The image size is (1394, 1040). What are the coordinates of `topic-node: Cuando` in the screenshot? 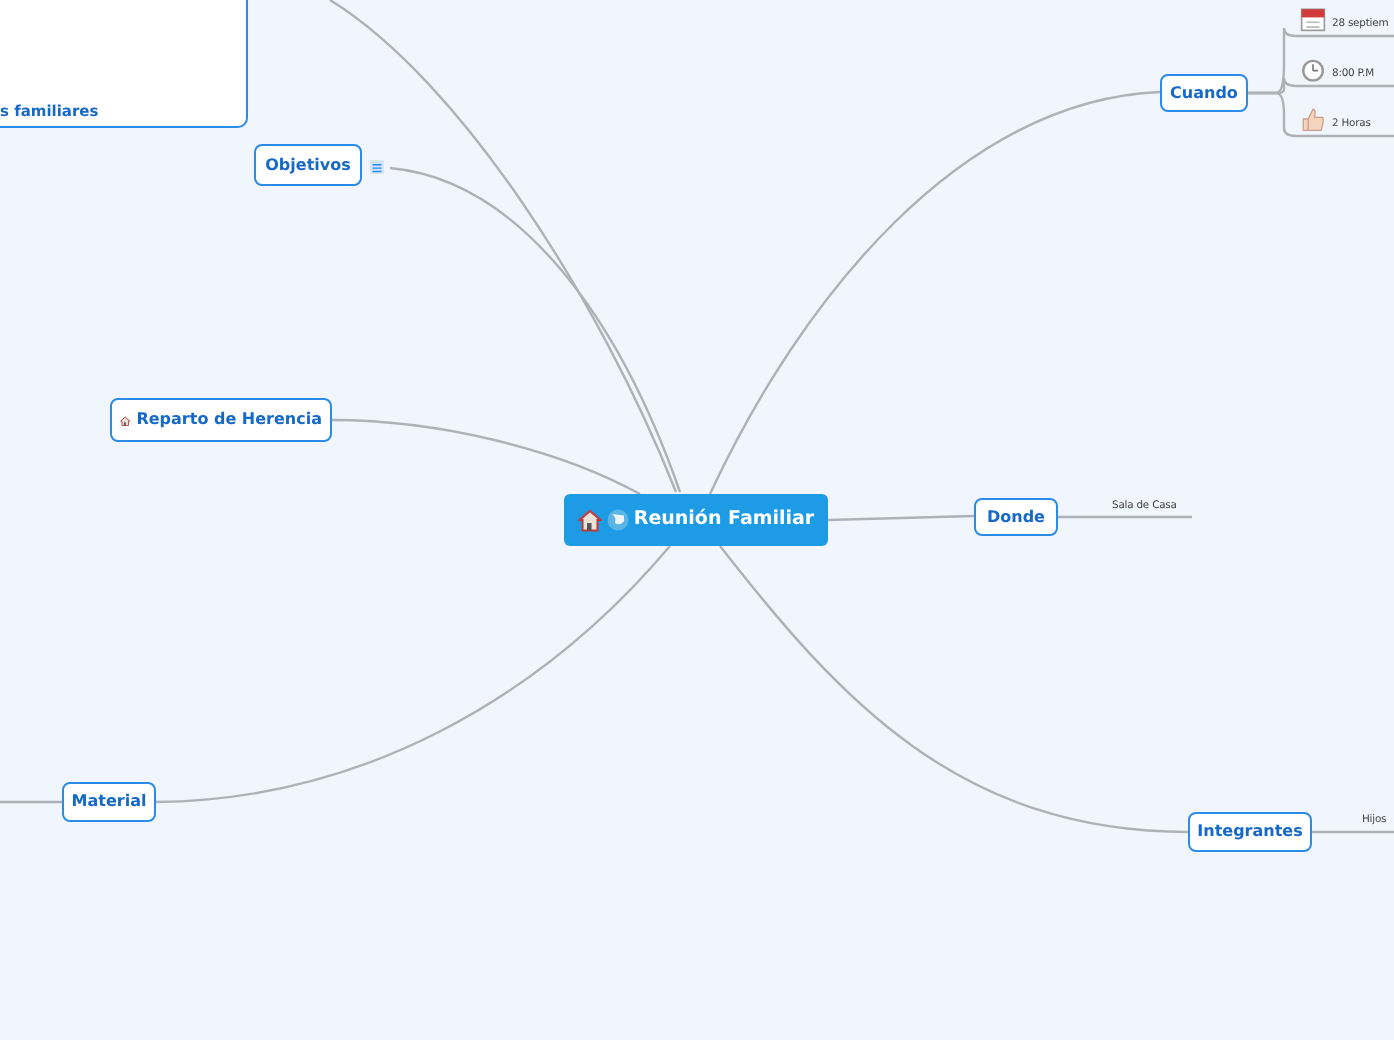 It's located at (1204, 93).